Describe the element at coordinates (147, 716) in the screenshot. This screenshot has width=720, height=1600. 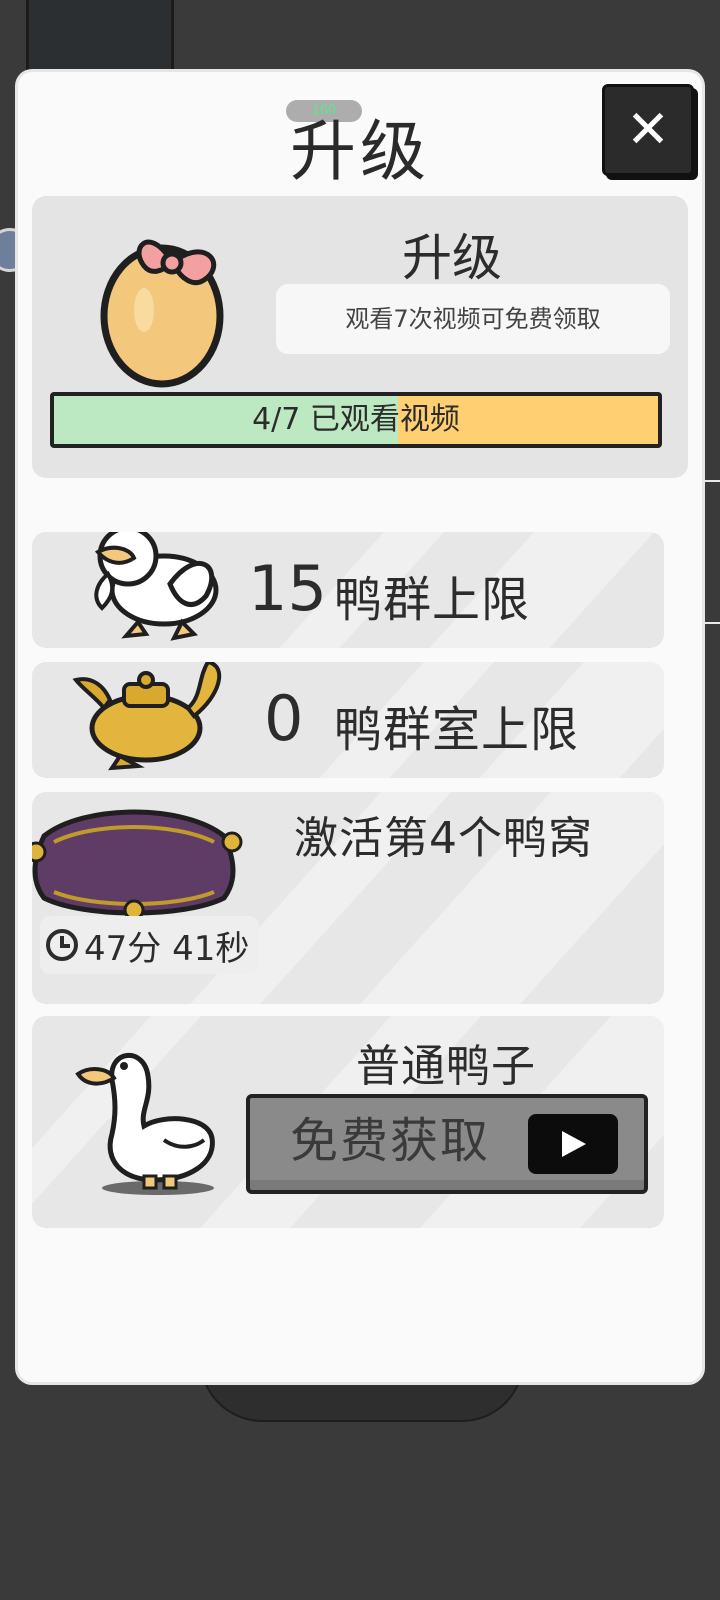
I see `golden-teapot-duck-icon` at that location.